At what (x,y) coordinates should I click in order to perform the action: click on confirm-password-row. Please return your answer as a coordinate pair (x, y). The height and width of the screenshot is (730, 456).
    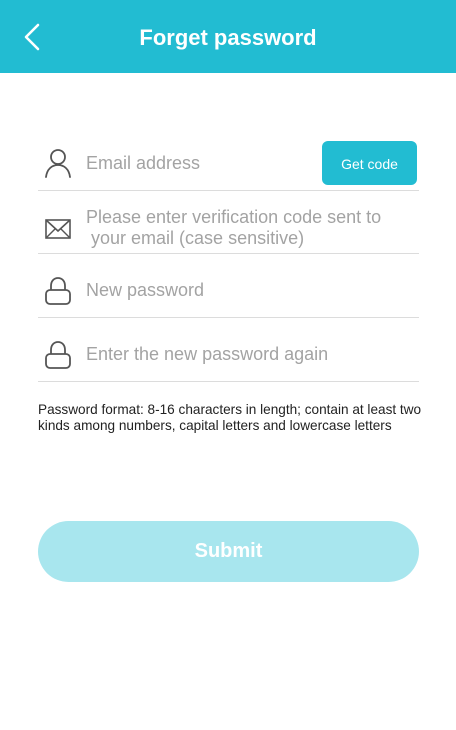
    Looking at the image, I should click on (228, 355).